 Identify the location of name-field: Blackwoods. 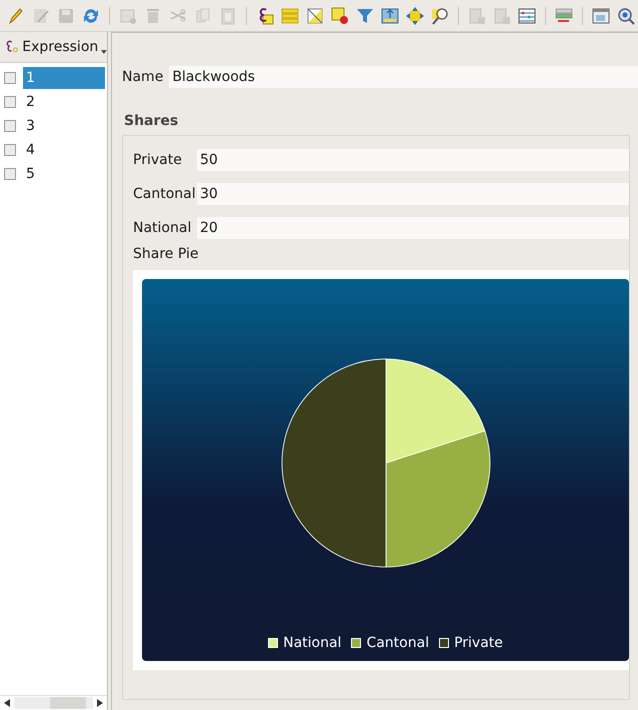
(403, 77).